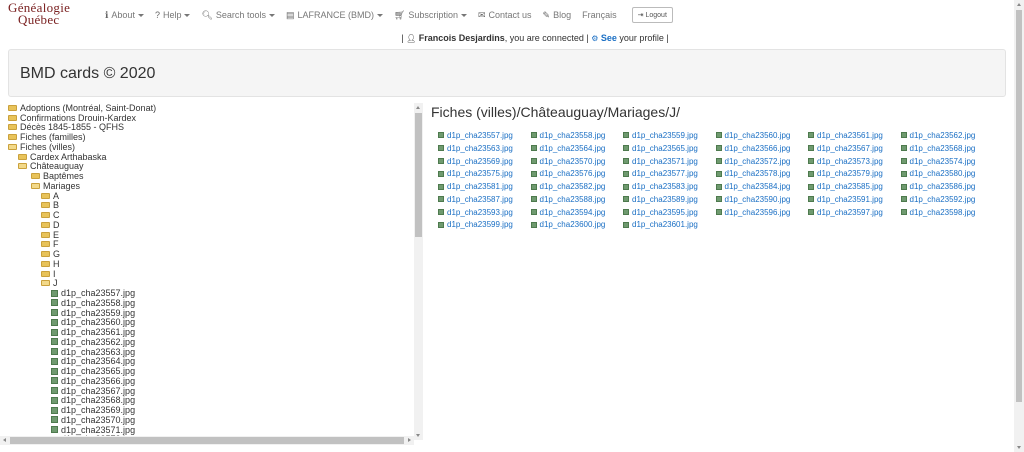  Describe the element at coordinates (662, 161) in the screenshot. I see `file-link: d1p_cha23571.jpg` at that location.